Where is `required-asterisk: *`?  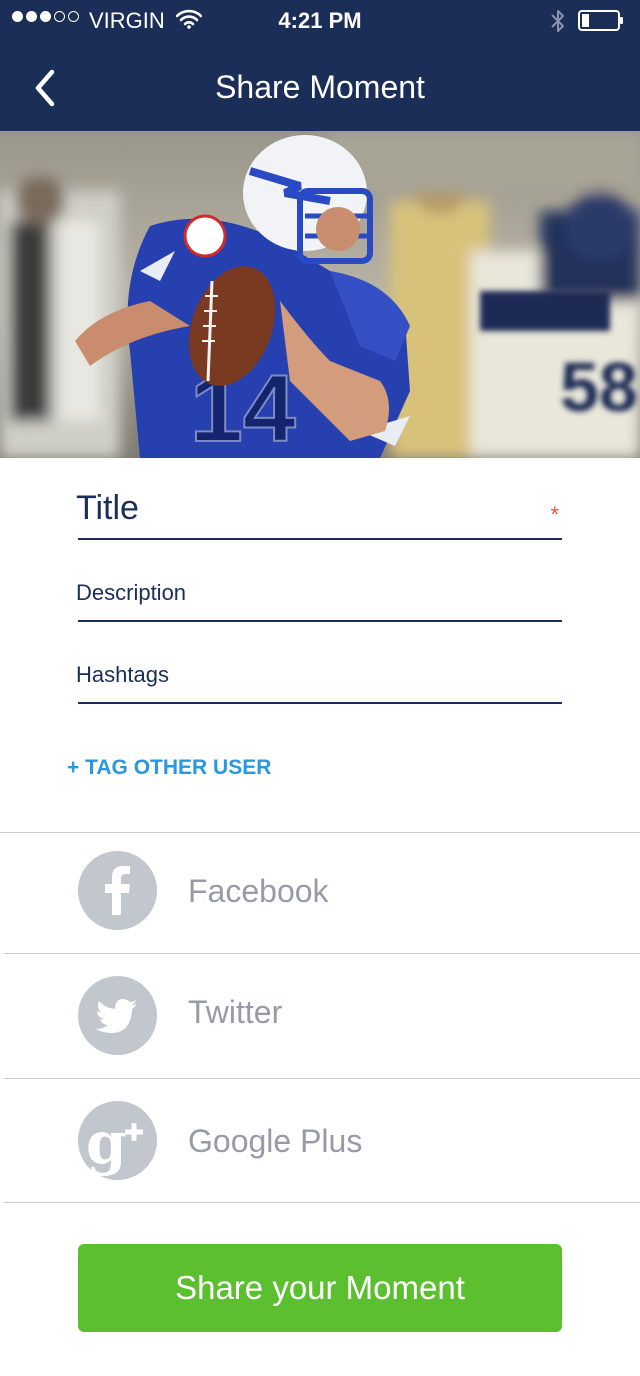 required-asterisk: * is located at coordinates (554, 514).